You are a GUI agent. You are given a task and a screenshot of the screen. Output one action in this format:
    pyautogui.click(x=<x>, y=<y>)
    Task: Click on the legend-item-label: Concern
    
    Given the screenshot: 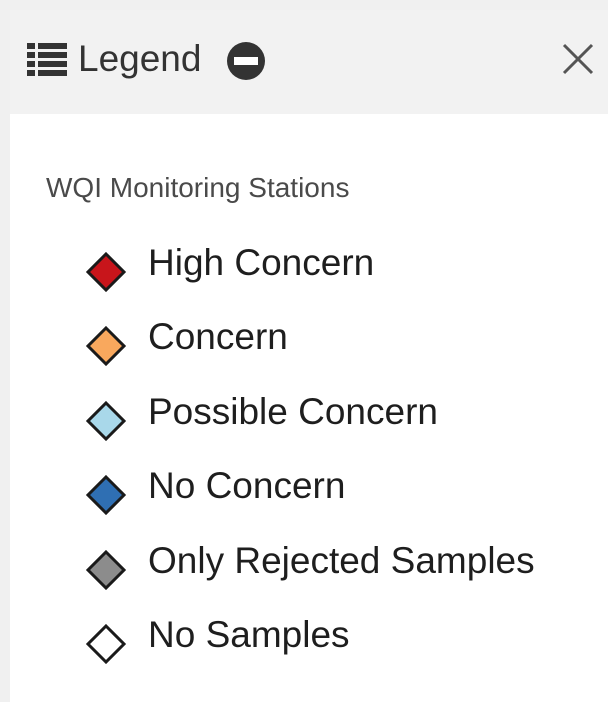 What is the action you would take?
    pyautogui.click(x=218, y=337)
    